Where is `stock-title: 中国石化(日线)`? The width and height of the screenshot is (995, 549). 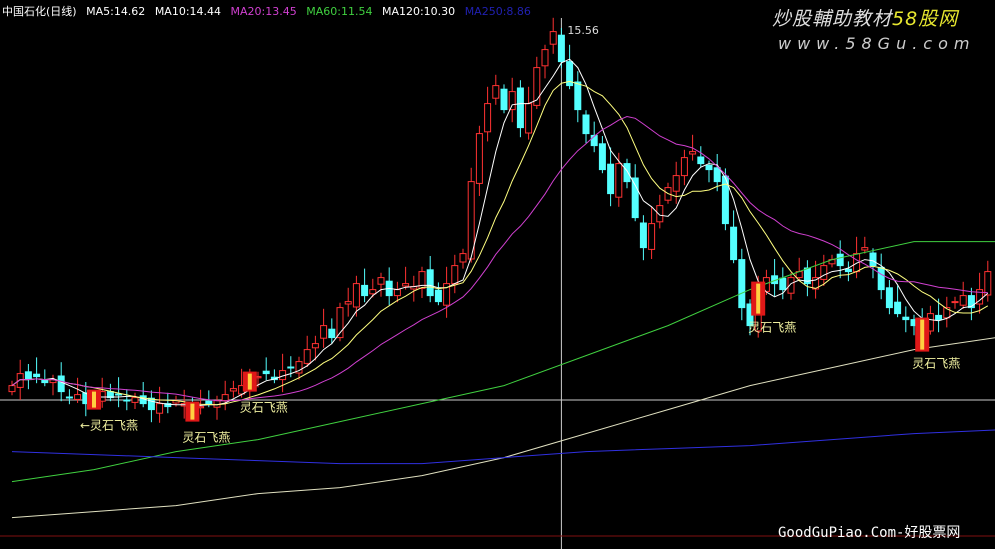
stock-title: 中国石化(日线) is located at coordinates (39, 11).